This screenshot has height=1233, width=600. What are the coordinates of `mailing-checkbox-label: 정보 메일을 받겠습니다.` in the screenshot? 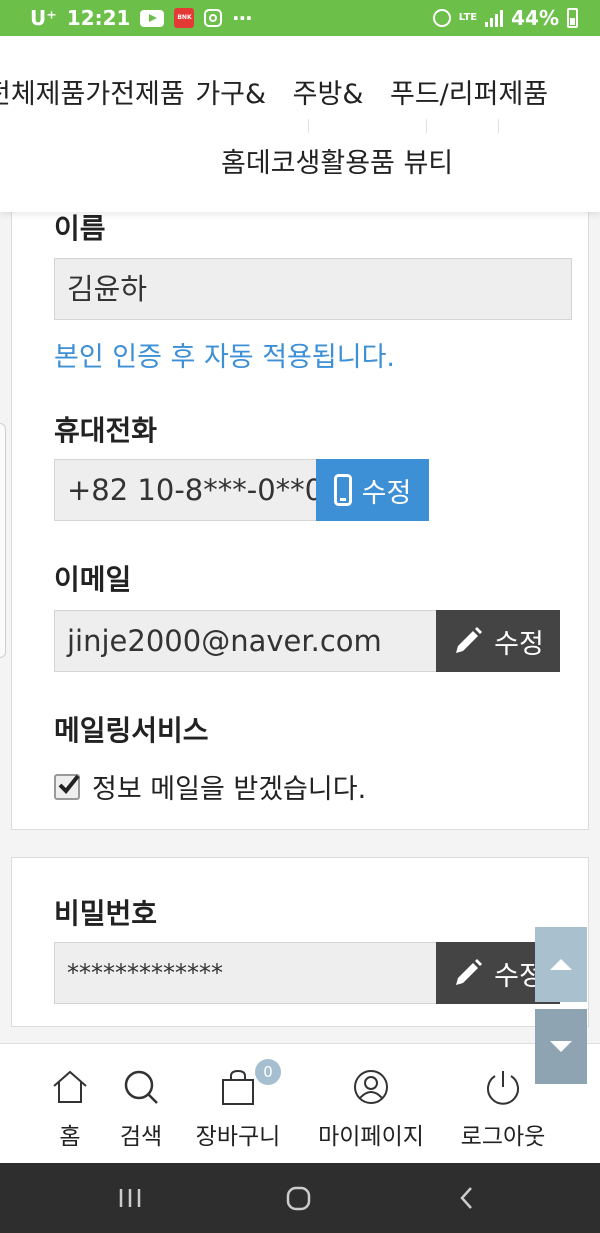 It's located at (229, 789).